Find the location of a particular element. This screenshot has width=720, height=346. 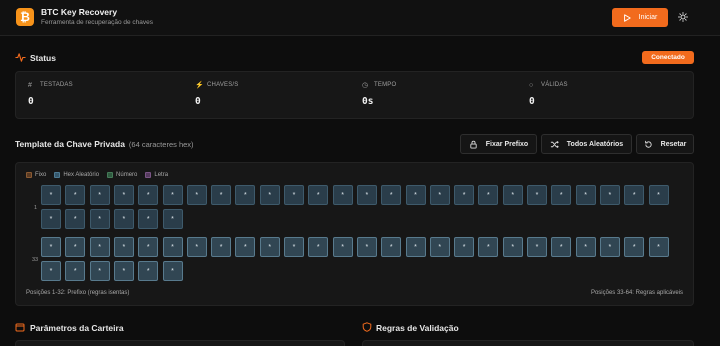

key-position-16: * is located at coordinates (415, 195).